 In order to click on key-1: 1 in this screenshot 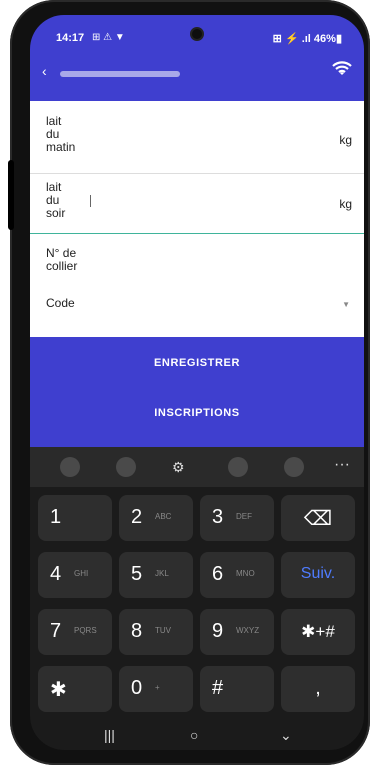, I will do `click(75, 518)`.